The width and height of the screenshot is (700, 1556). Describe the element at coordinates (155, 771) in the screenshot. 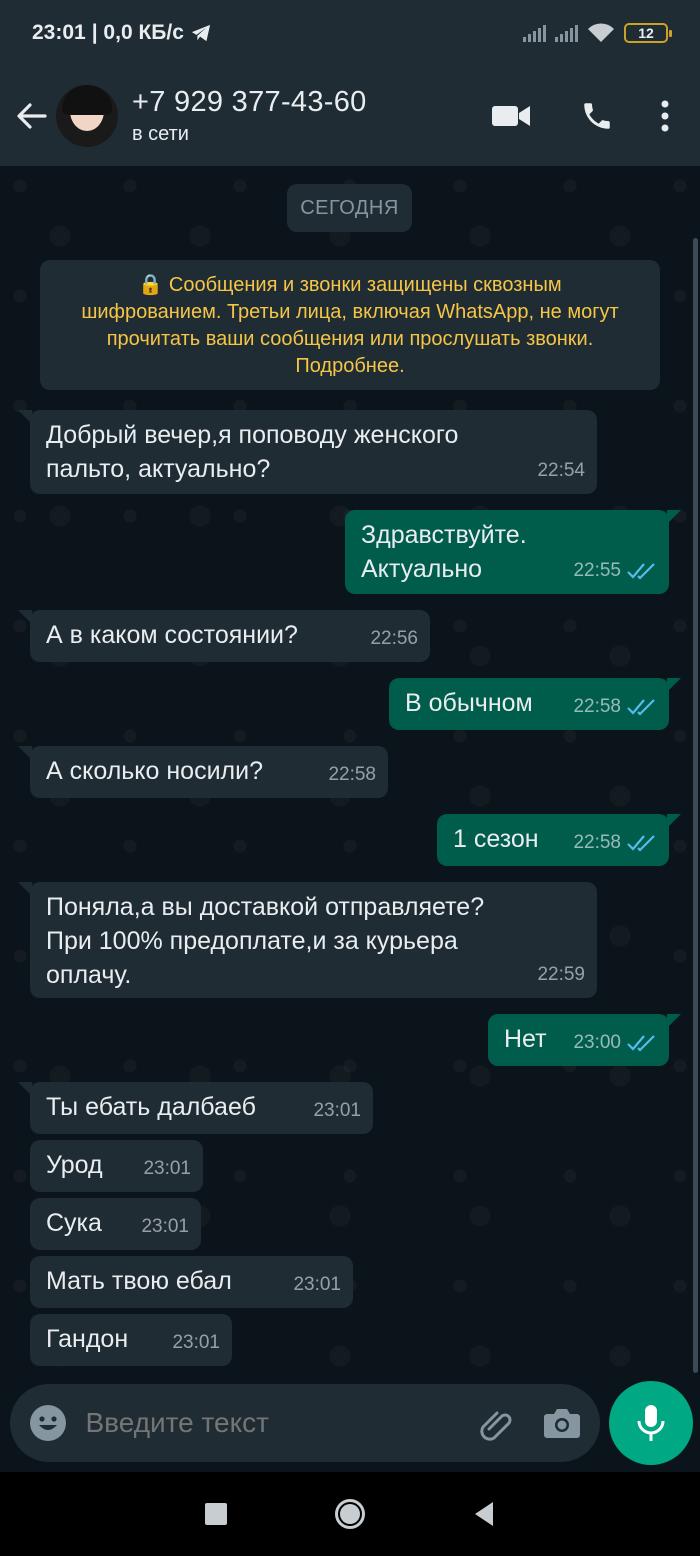

I see `message-text: А сколько носили?` at that location.